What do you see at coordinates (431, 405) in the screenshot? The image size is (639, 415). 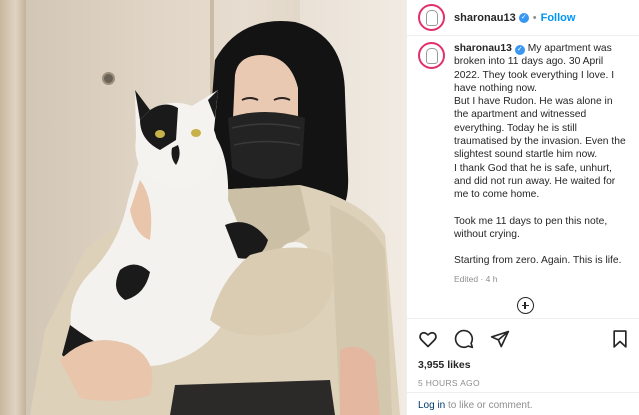 I see `login-link: Log in` at bounding box center [431, 405].